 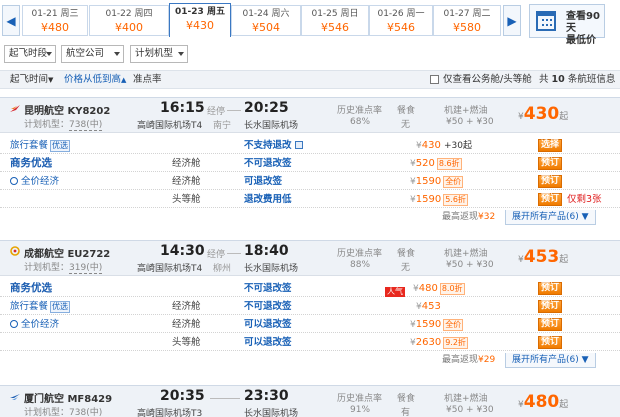 I want to click on product-row: 全价经济 经济舱 可退改签 ¥1590 全价 预订, so click(x=310, y=181).